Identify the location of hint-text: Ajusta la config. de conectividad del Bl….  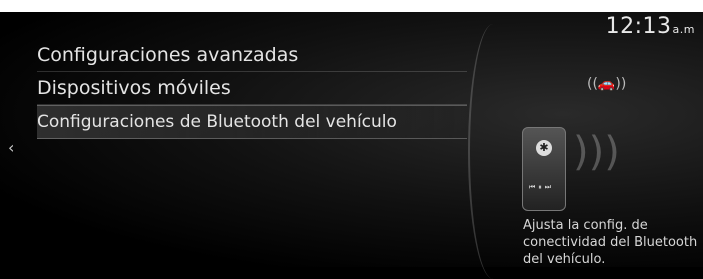
(610, 242).